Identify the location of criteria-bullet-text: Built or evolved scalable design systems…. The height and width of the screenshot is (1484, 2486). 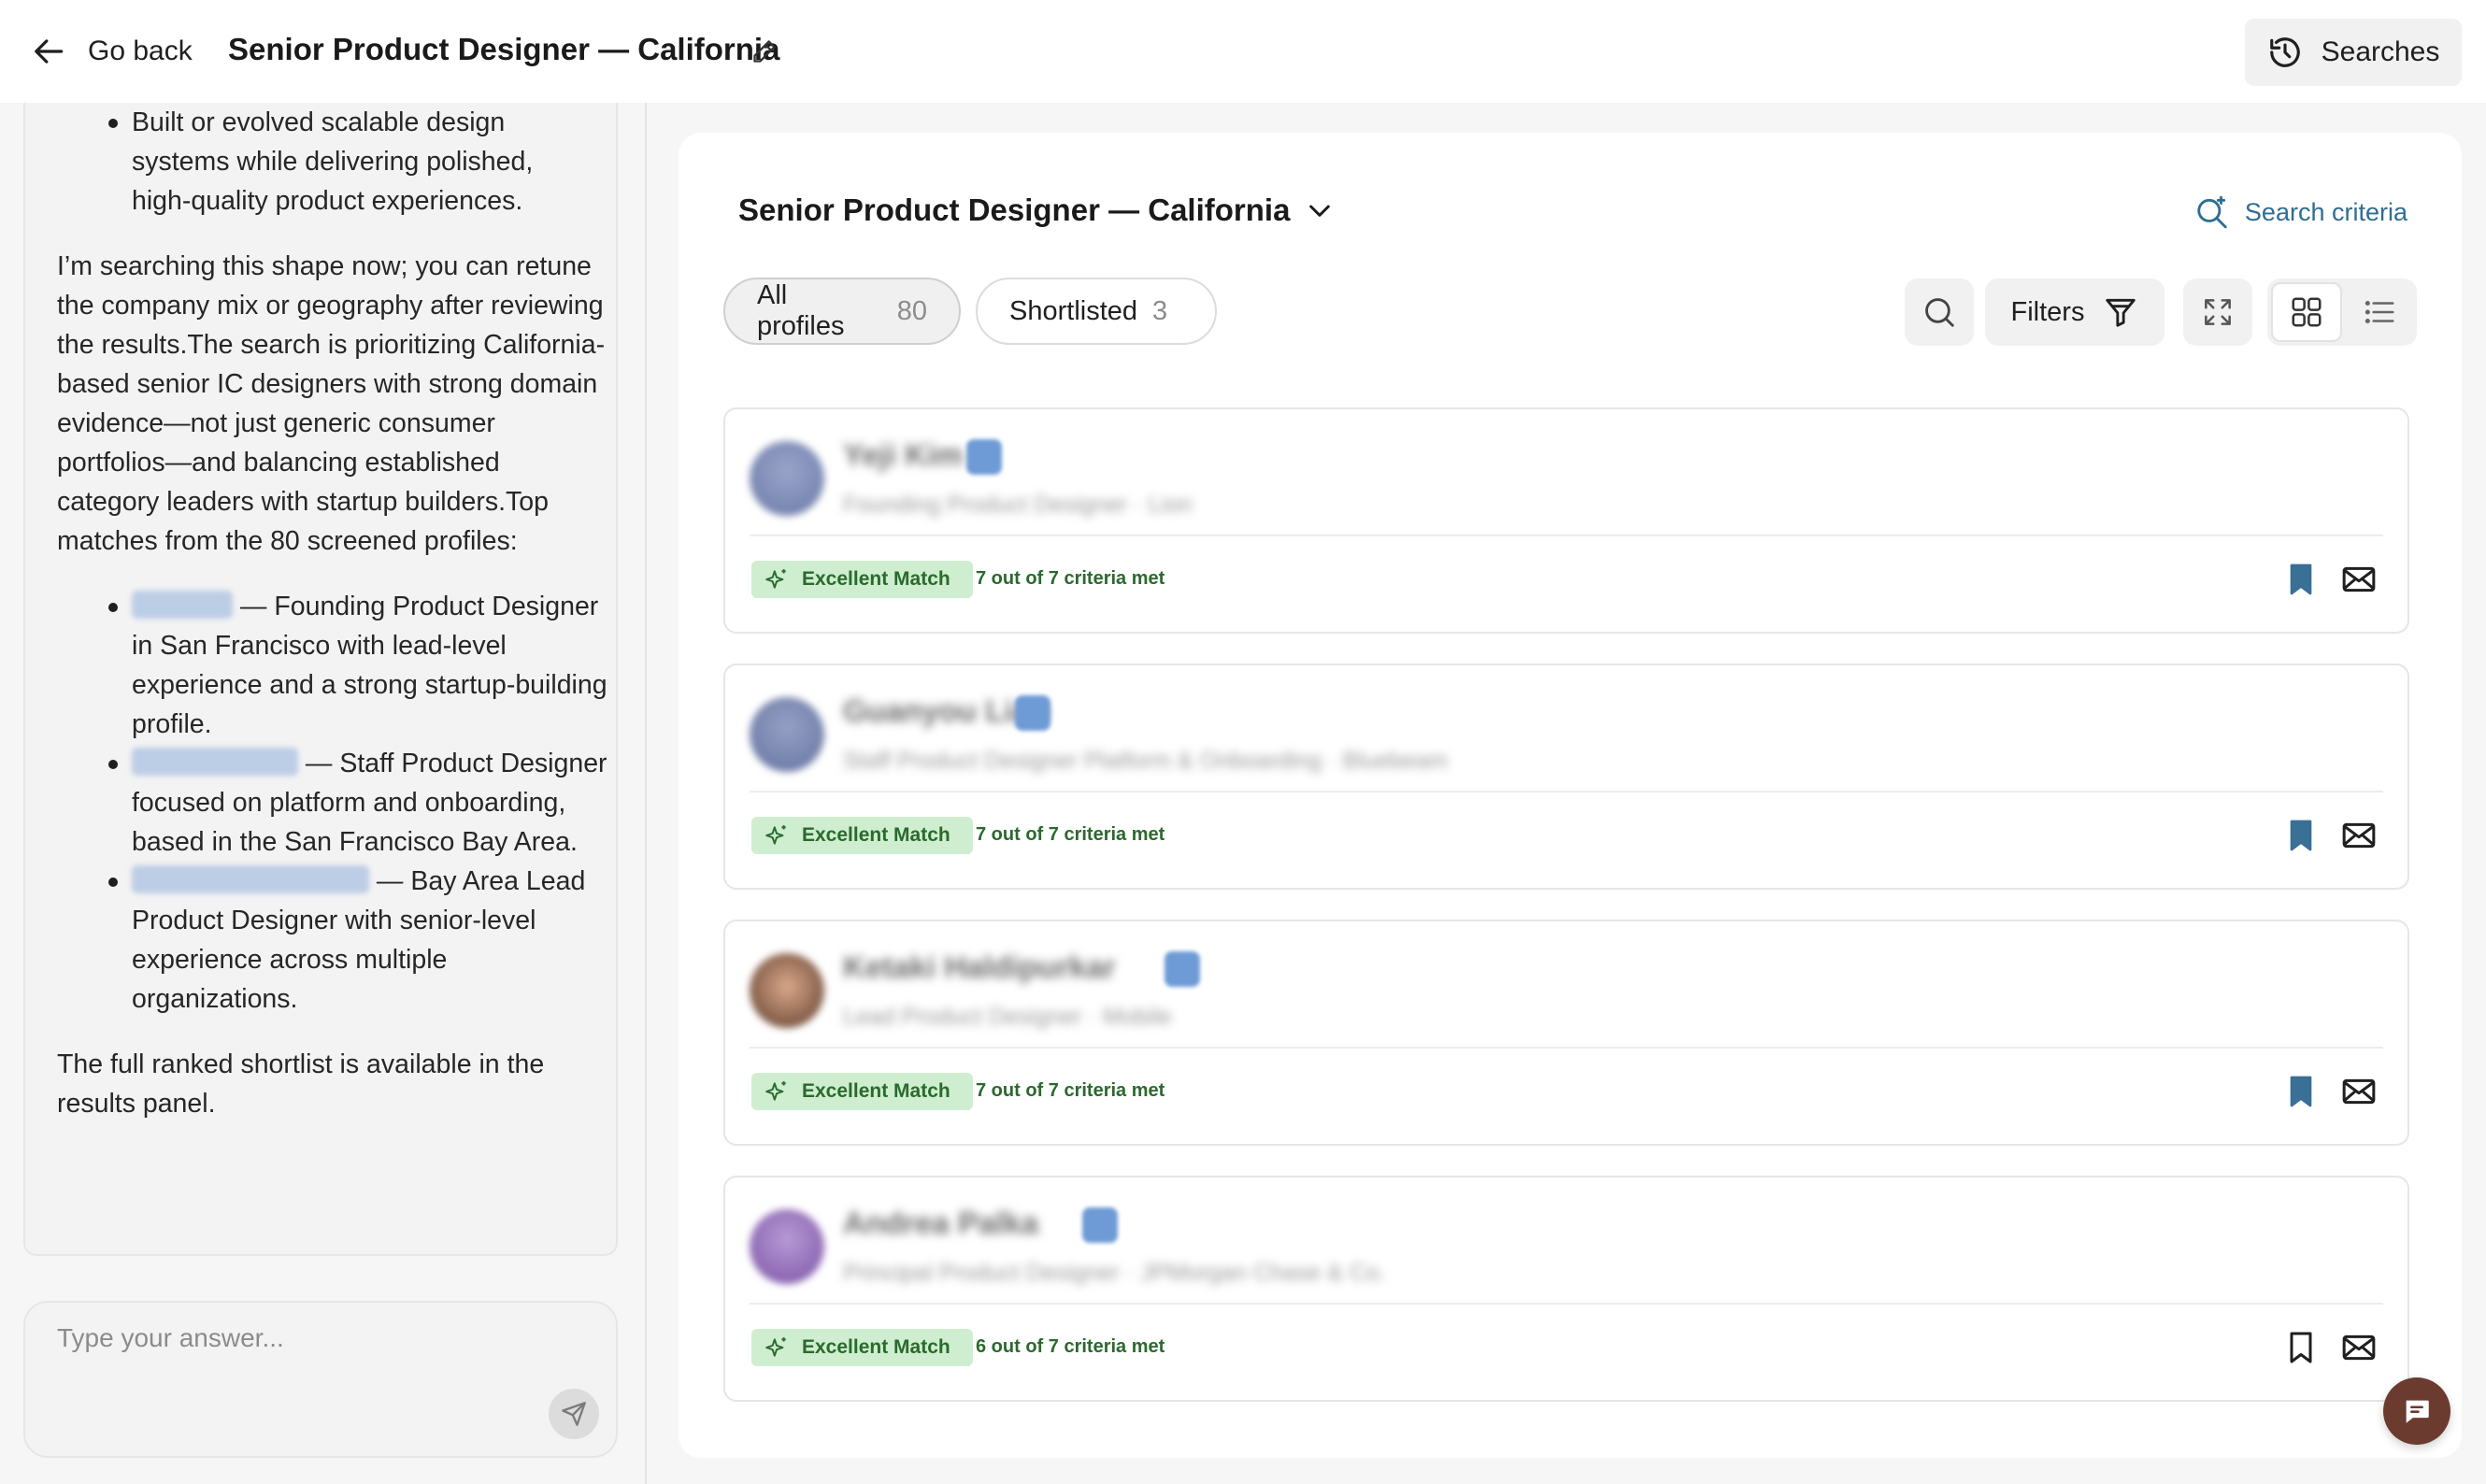
(333, 161).